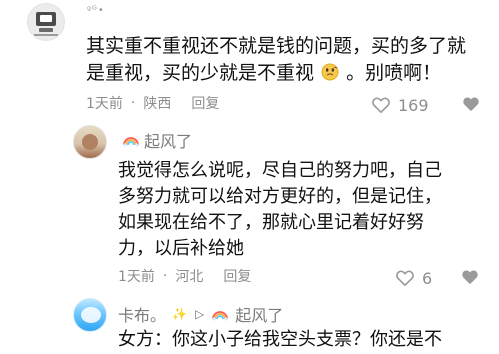 The image size is (499, 354). I want to click on bottom-reply-header: 卡布。 ✨ ▷ 起风了, so click(200, 314).